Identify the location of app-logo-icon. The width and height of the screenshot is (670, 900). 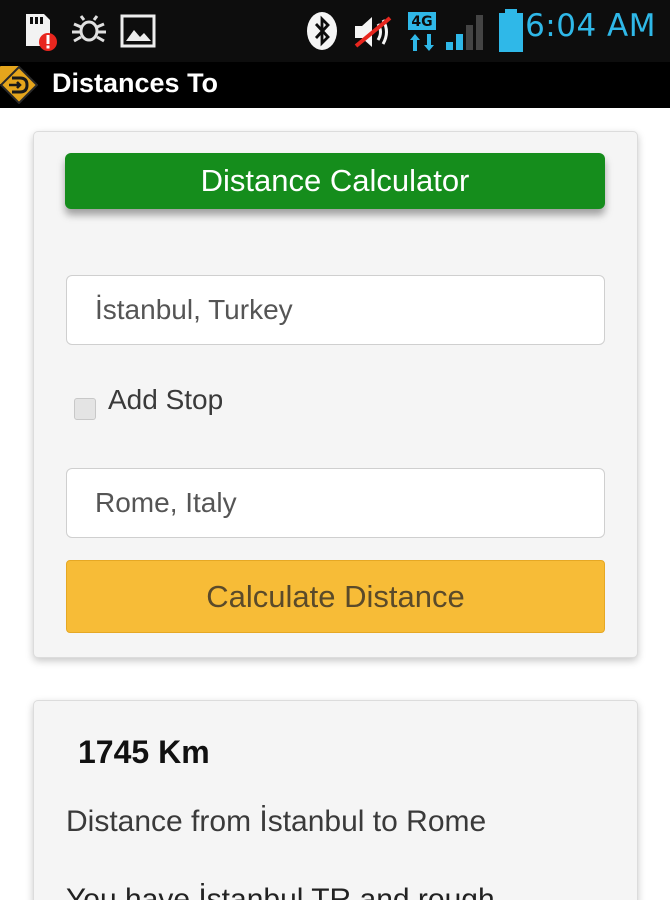
(19, 85).